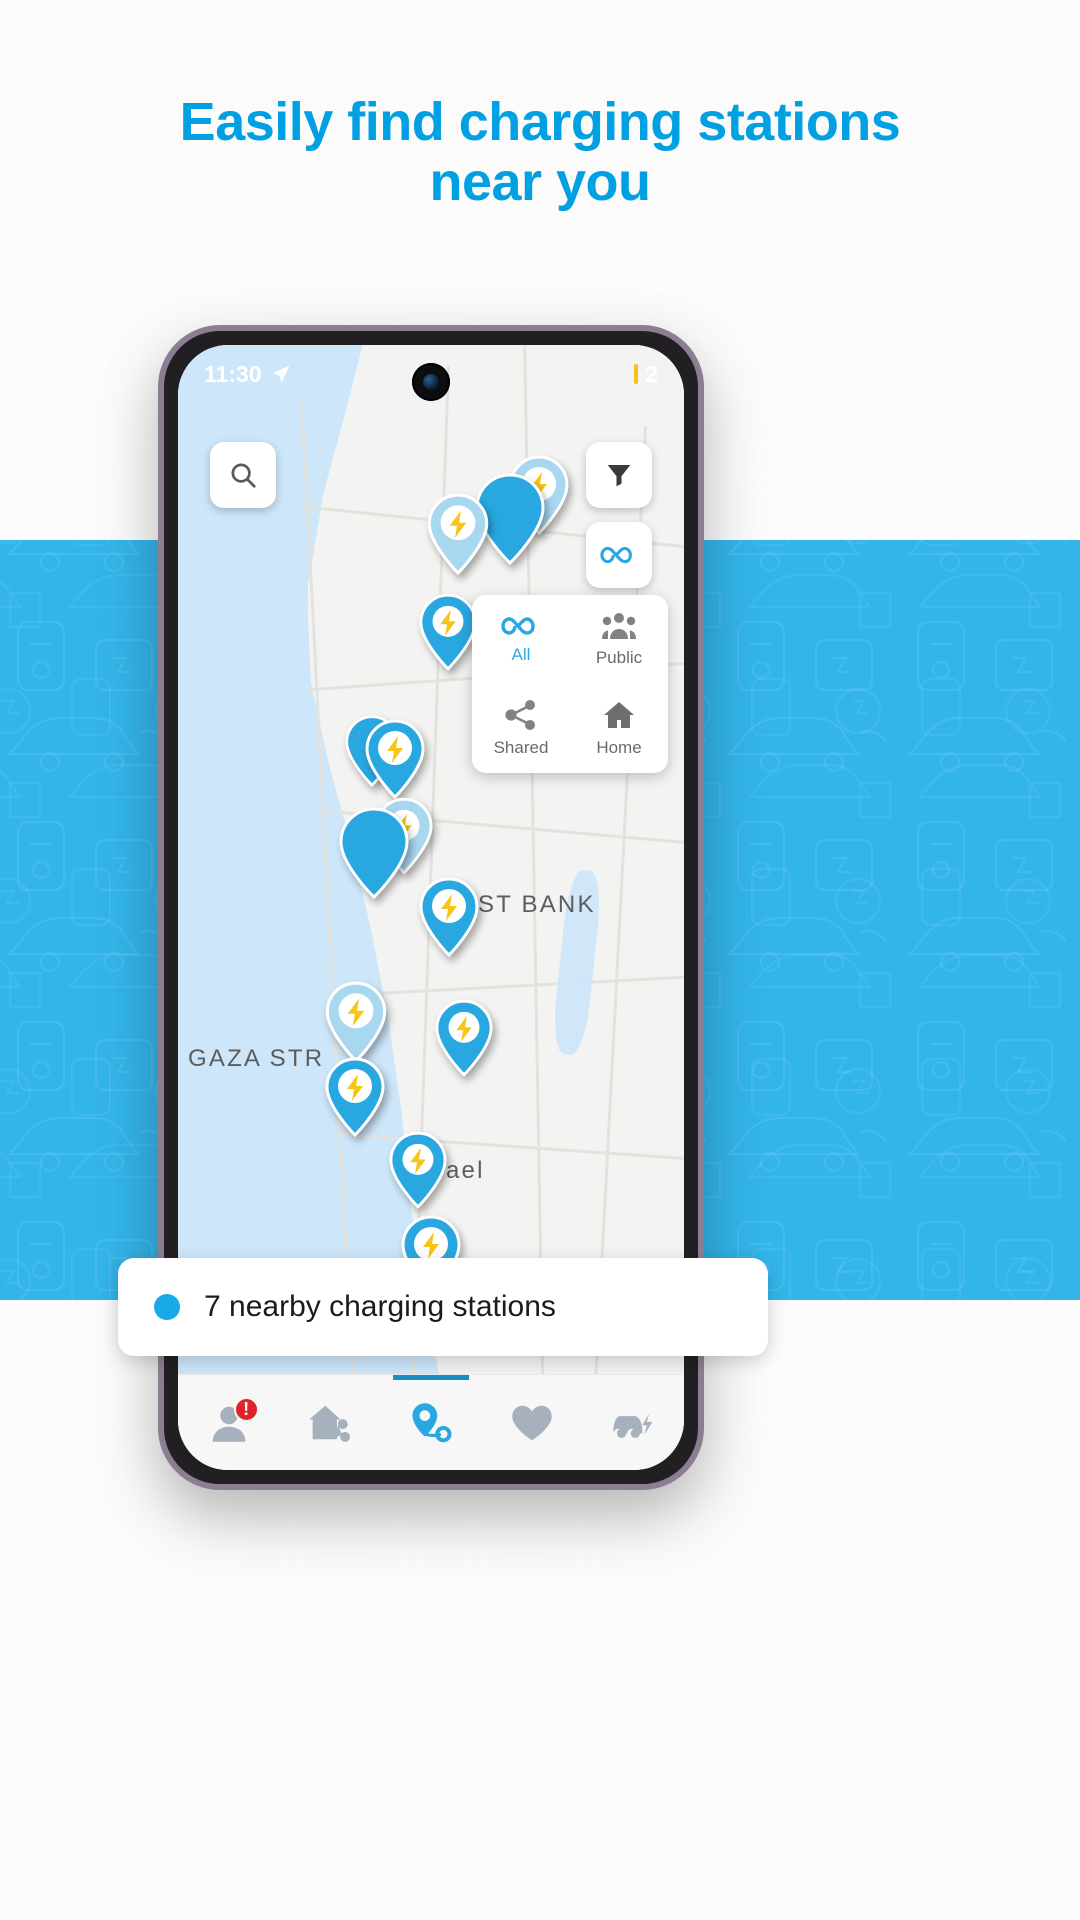  Describe the element at coordinates (540, 122) in the screenshot. I see `headline-line-1: Easily find charging stations` at that location.